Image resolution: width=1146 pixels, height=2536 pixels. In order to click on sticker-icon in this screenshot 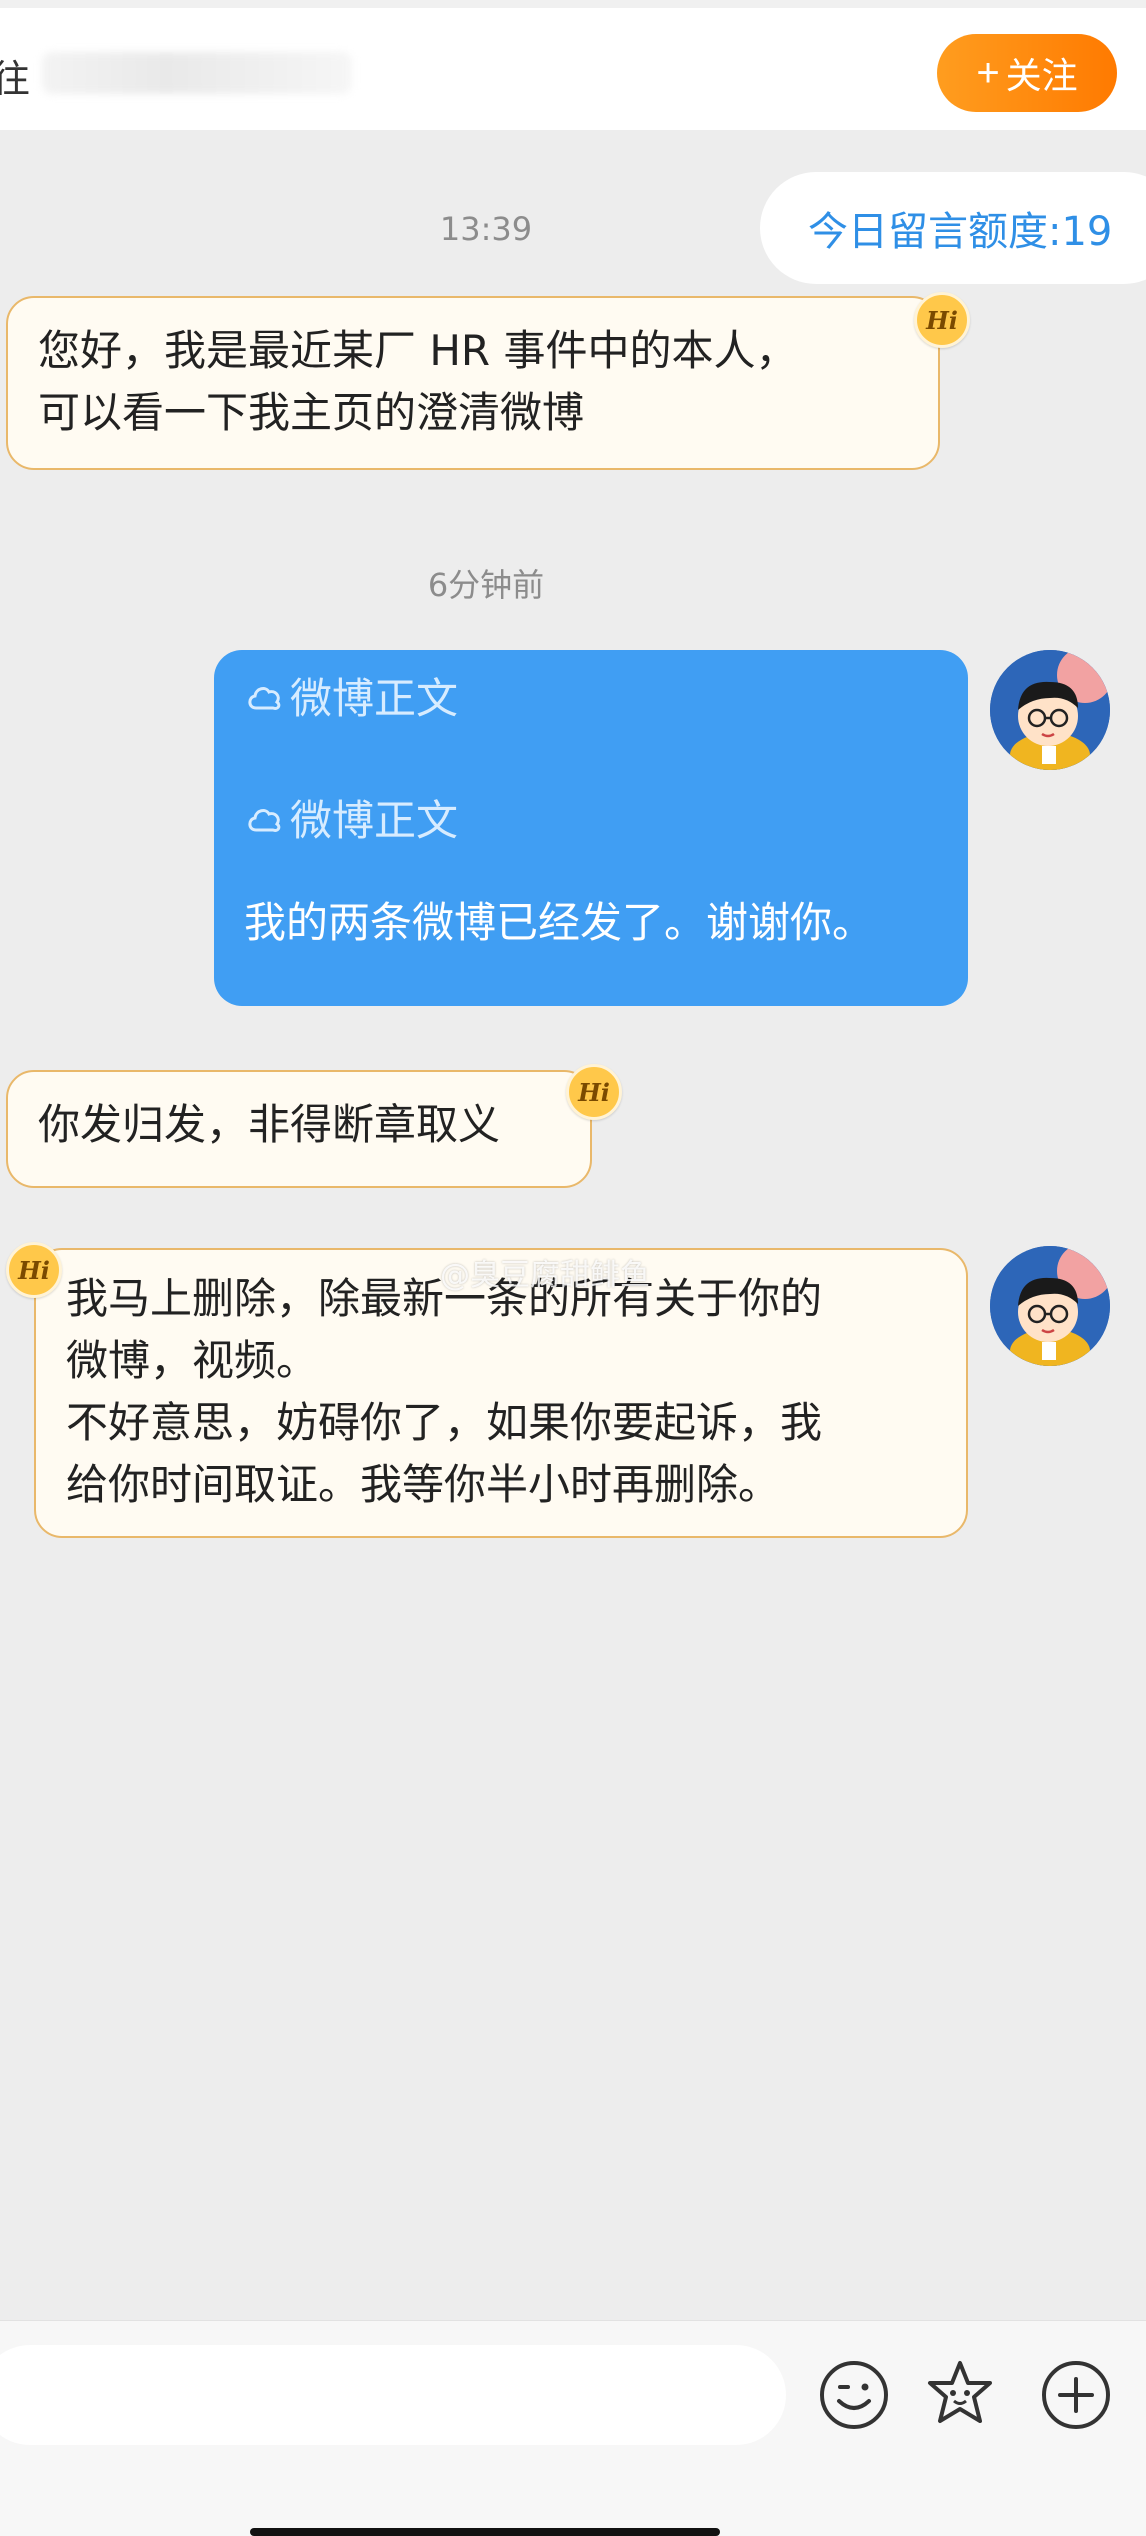, I will do `click(960, 2395)`.